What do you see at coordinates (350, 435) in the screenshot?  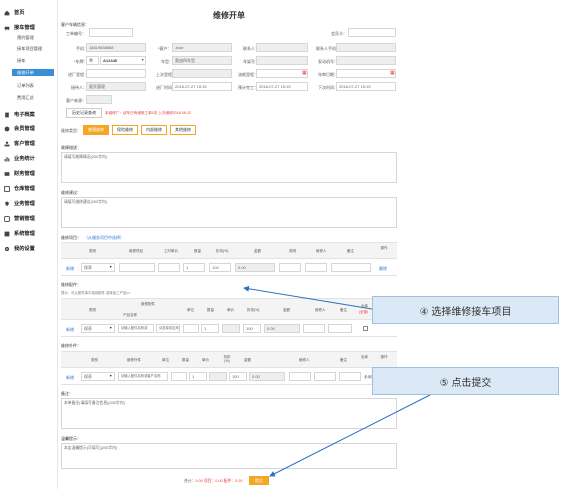 I see `step5-arrow` at bounding box center [350, 435].